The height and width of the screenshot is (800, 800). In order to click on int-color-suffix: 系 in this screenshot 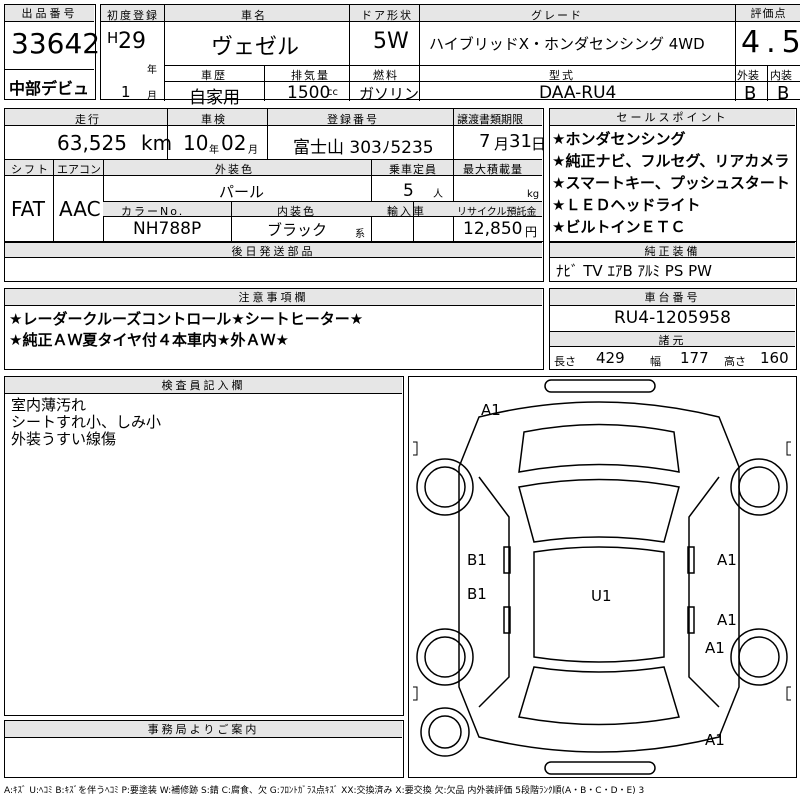, I will do `click(360, 234)`.